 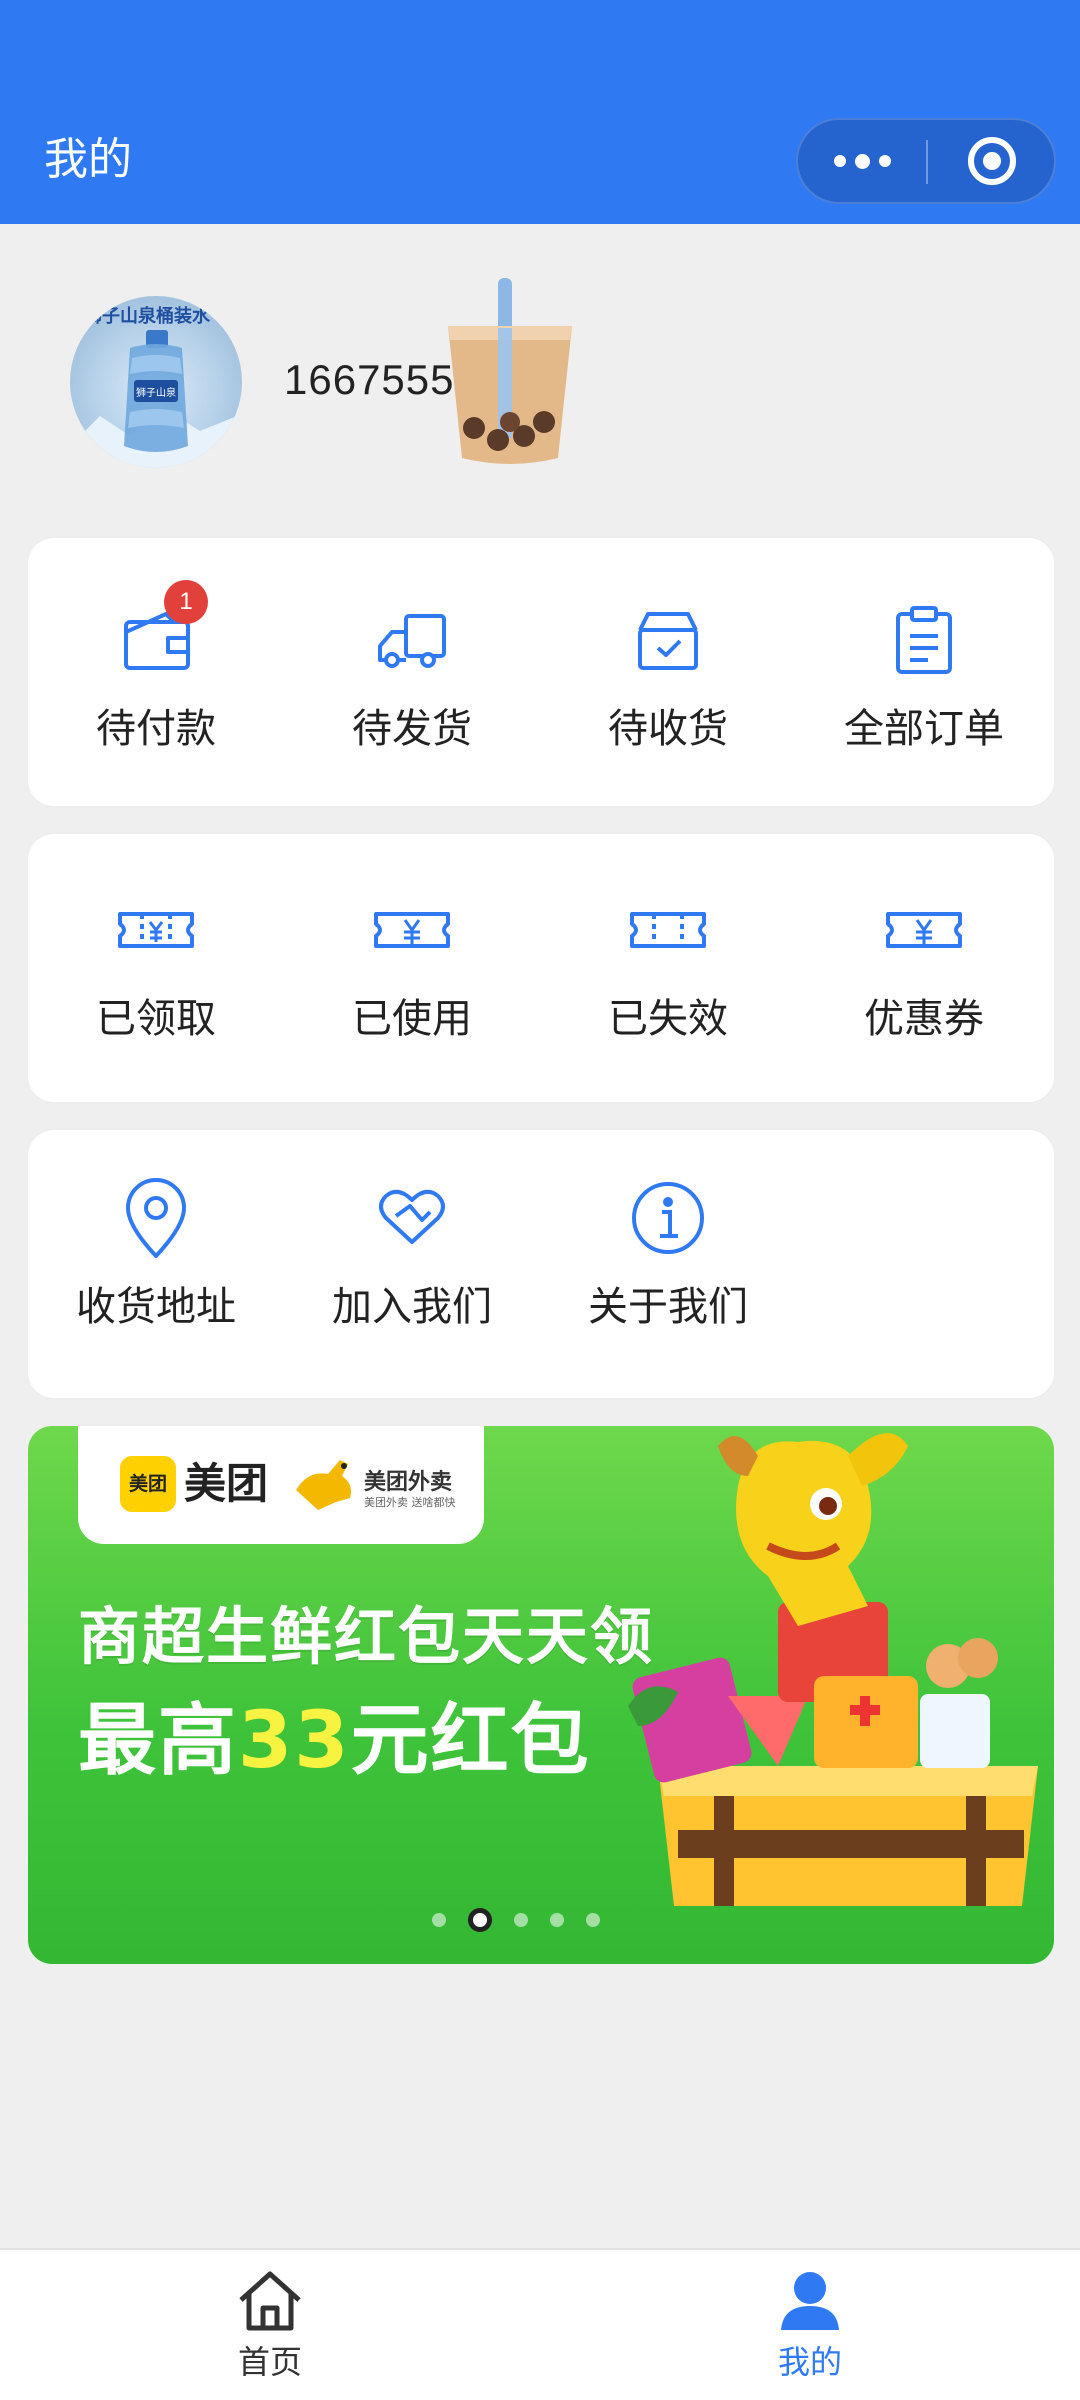 I want to click on home-icon, so click(x=270, y=2301).